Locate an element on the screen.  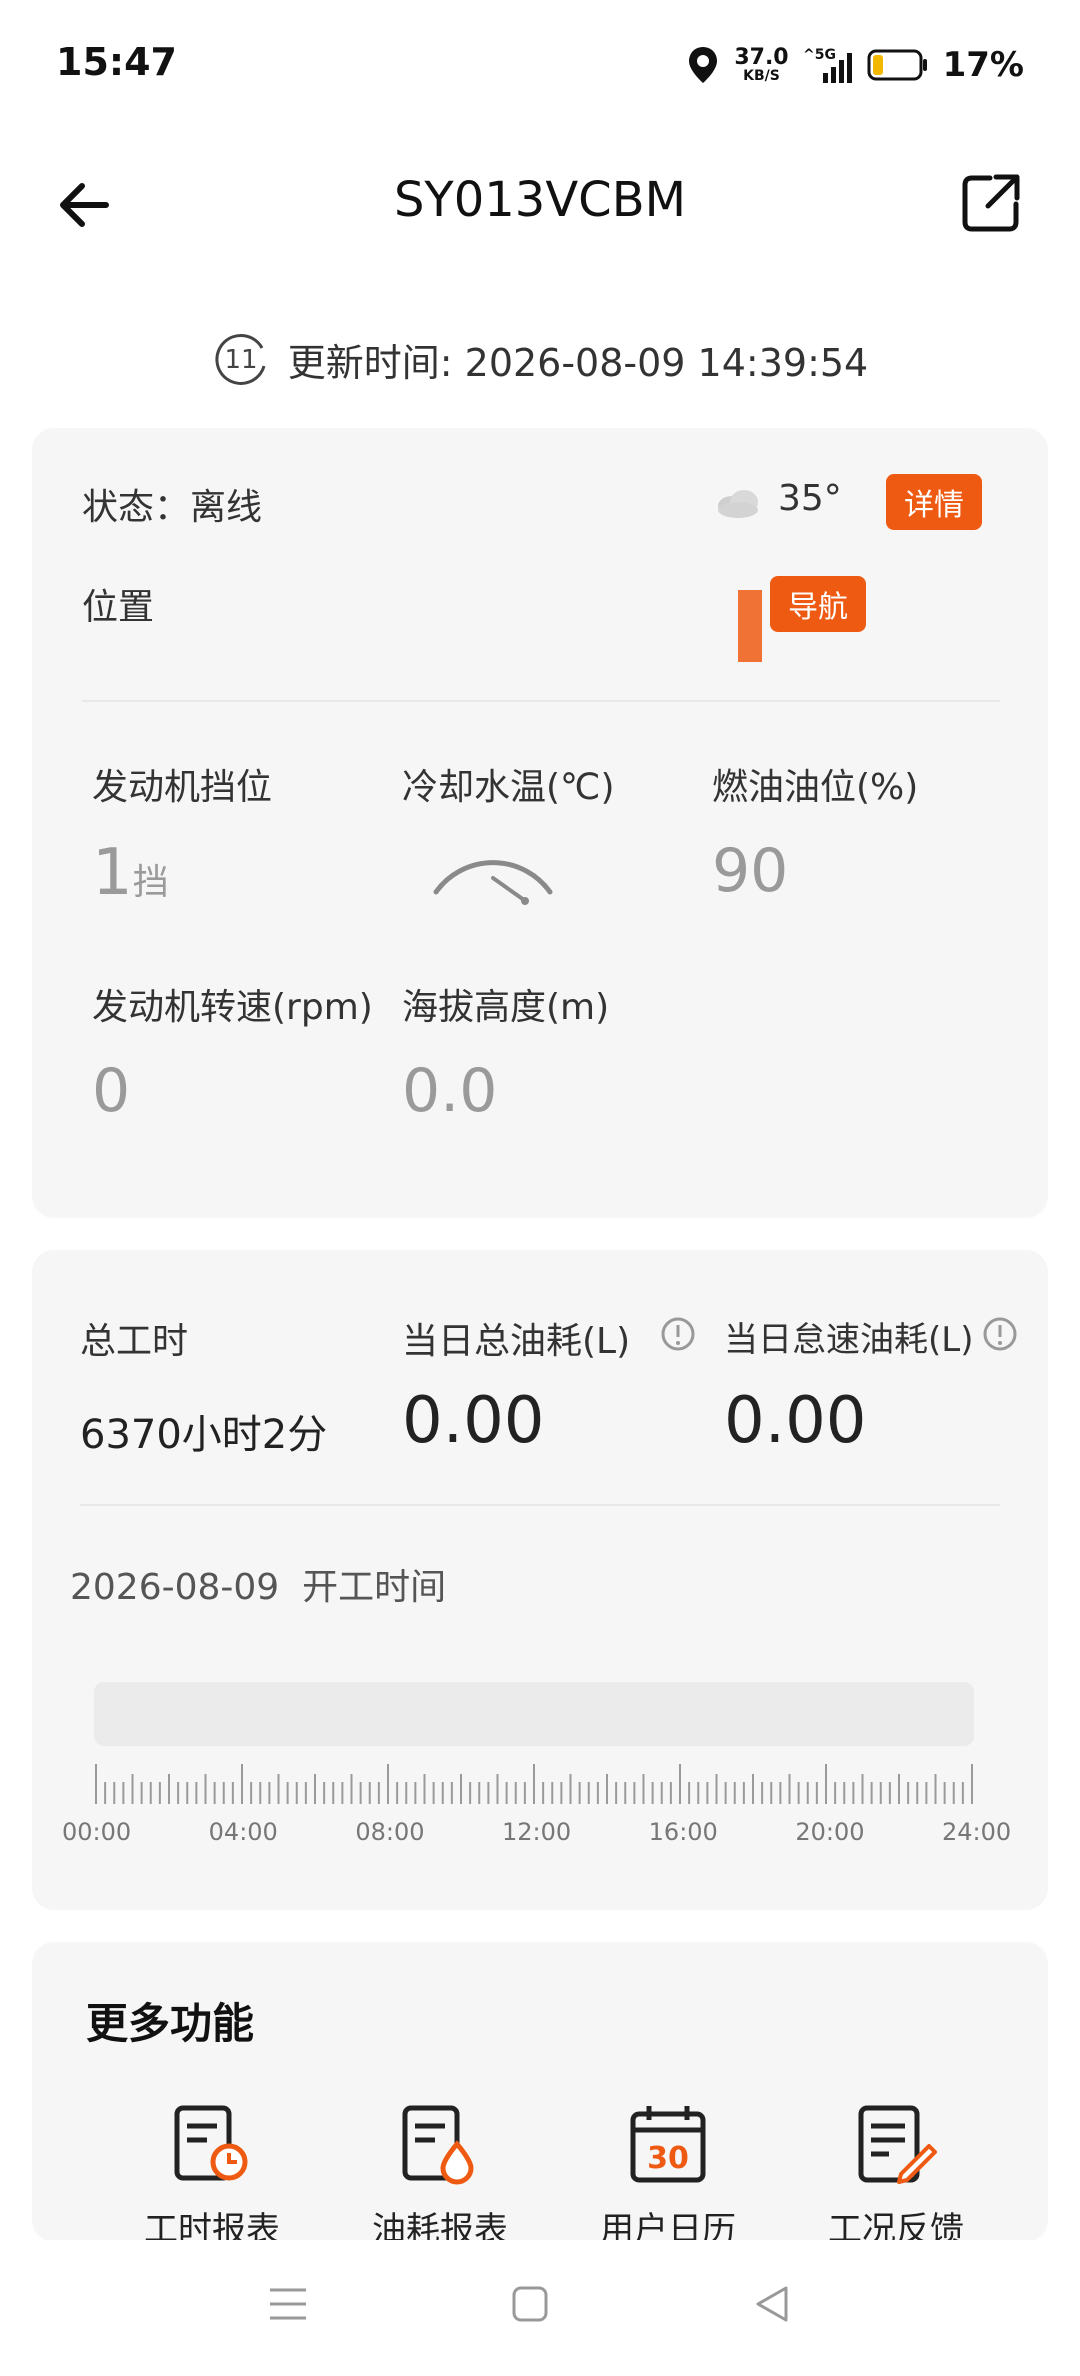
details-button: 详情 is located at coordinates (934, 502).